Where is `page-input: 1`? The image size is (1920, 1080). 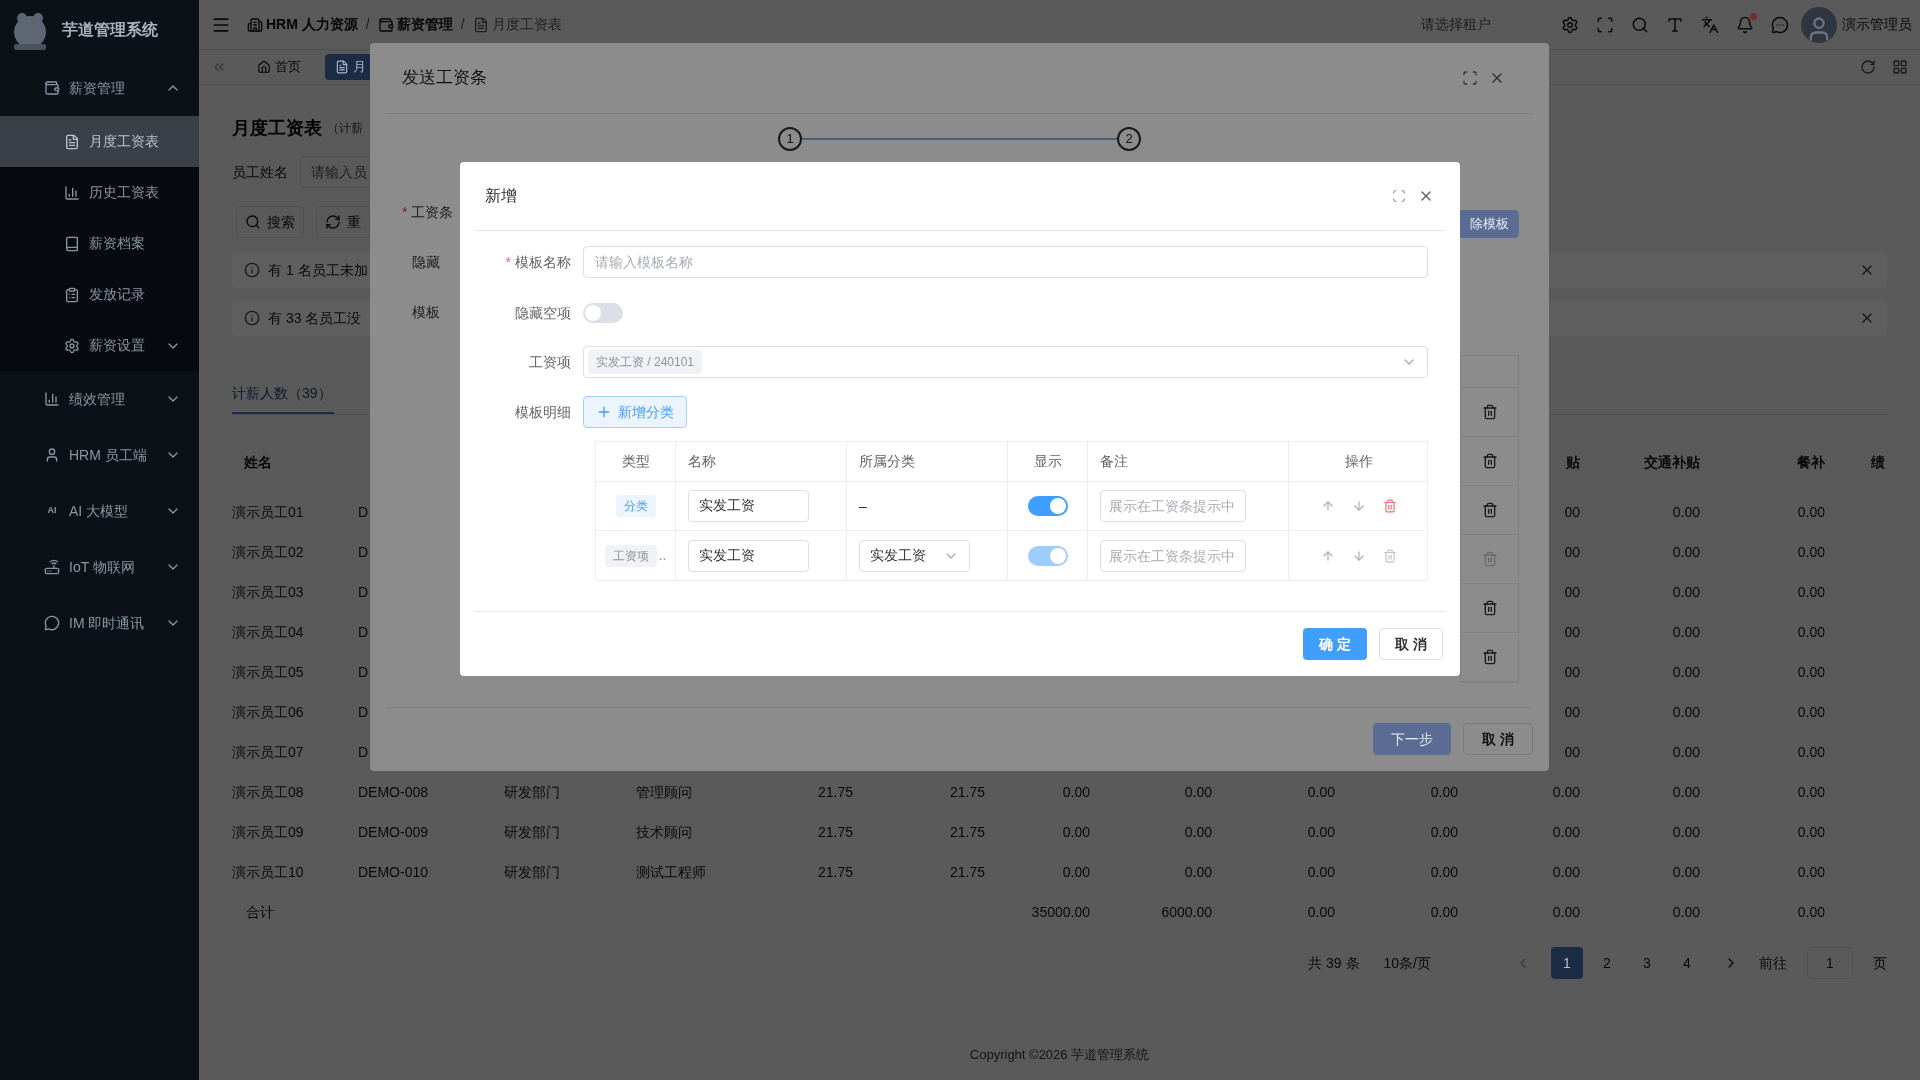 page-input: 1 is located at coordinates (1830, 963).